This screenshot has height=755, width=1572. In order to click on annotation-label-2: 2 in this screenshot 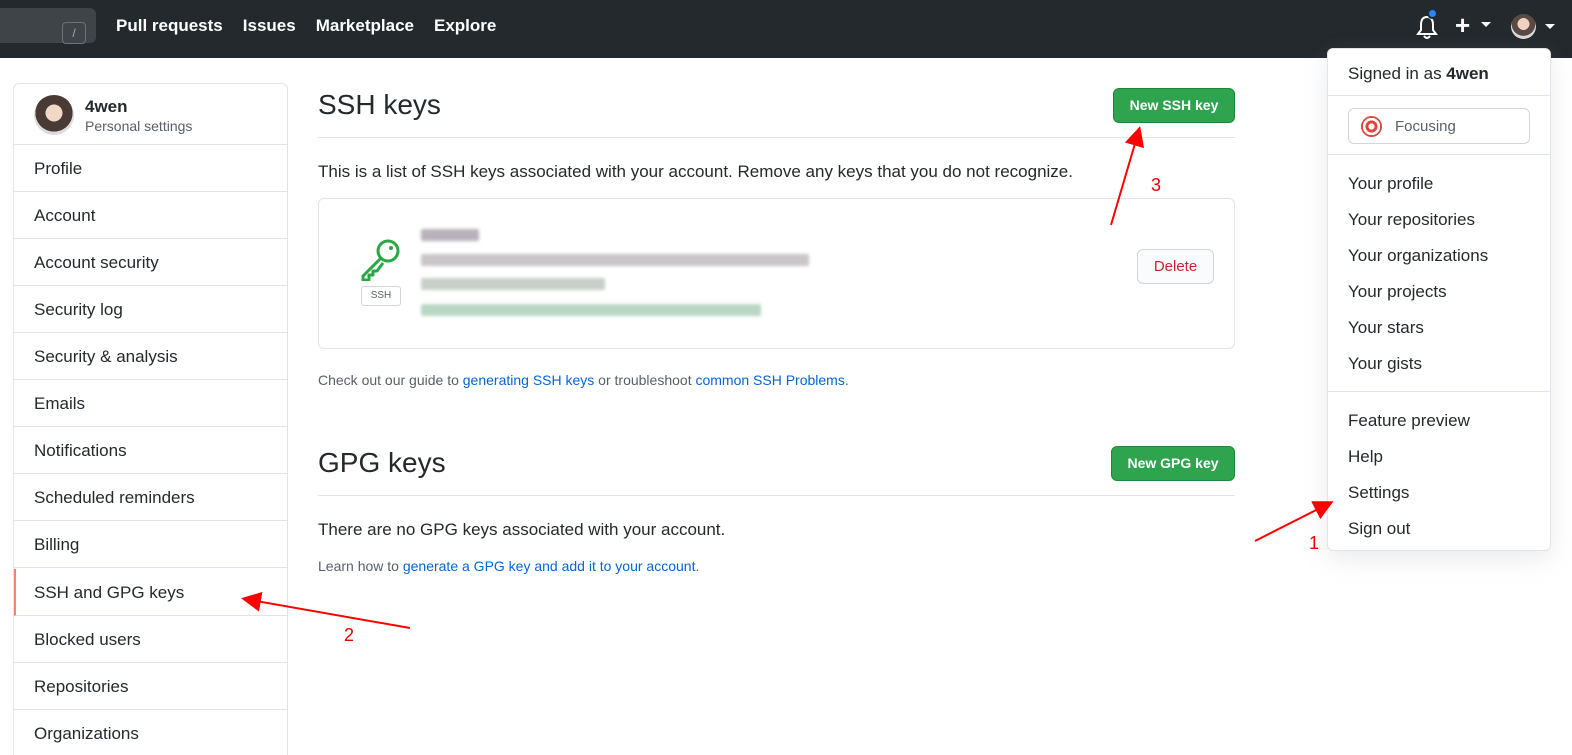, I will do `click(349, 635)`.